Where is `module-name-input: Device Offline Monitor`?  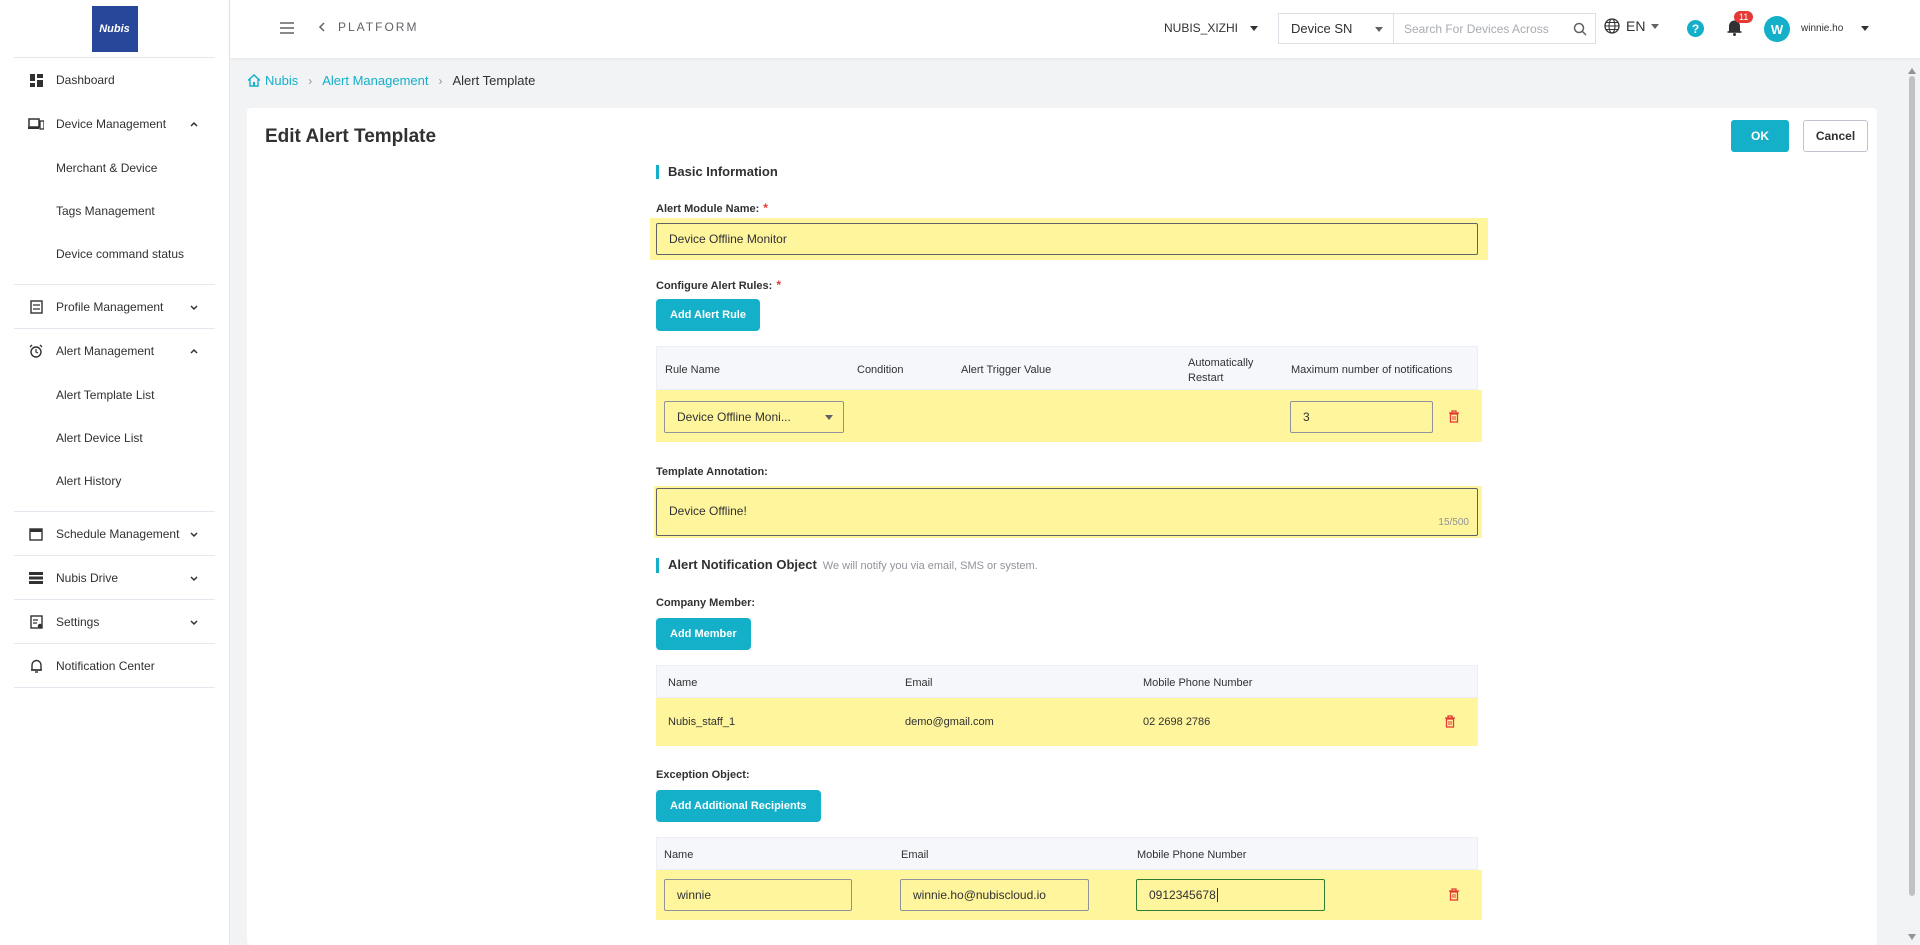
module-name-input: Device Offline Monitor is located at coordinates (1067, 239).